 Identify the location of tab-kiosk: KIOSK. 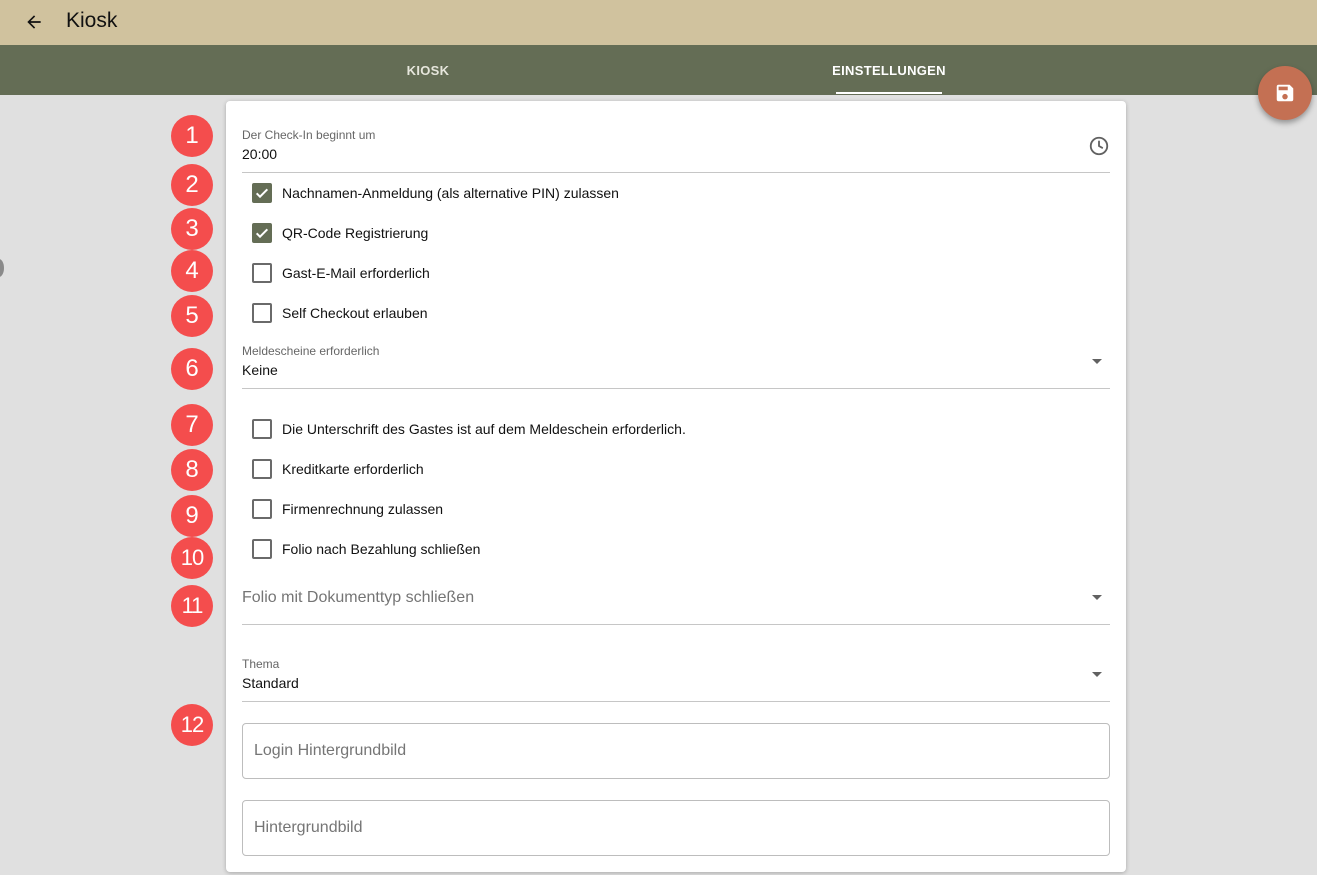
(428, 70).